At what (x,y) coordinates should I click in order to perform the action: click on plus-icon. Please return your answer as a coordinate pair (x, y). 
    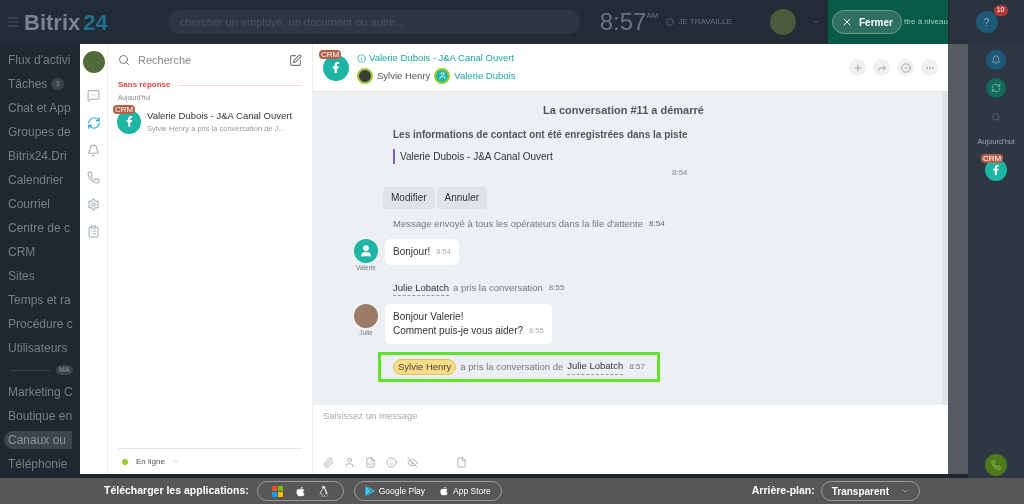
    Looking at the image, I should click on (857, 67).